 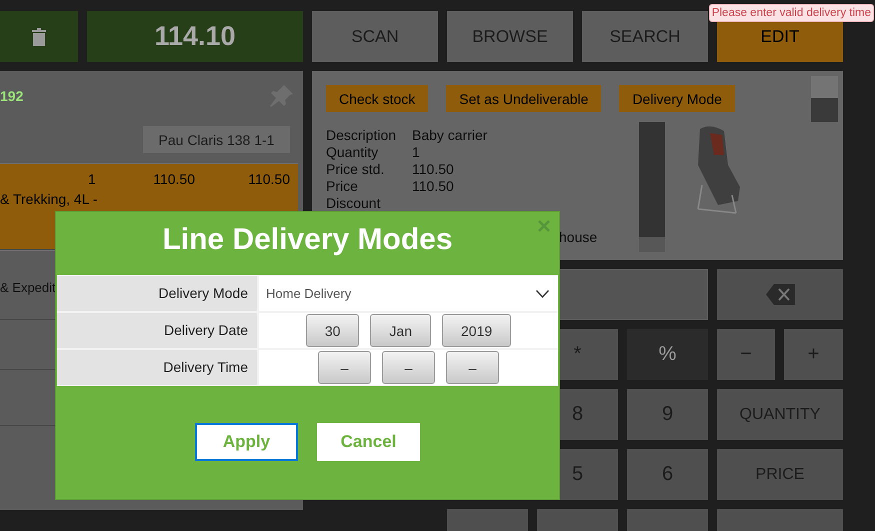 What do you see at coordinates (510, 36) in the screenshot?
I see `nav-button: BROWSE` at bounding box center [510, 36].